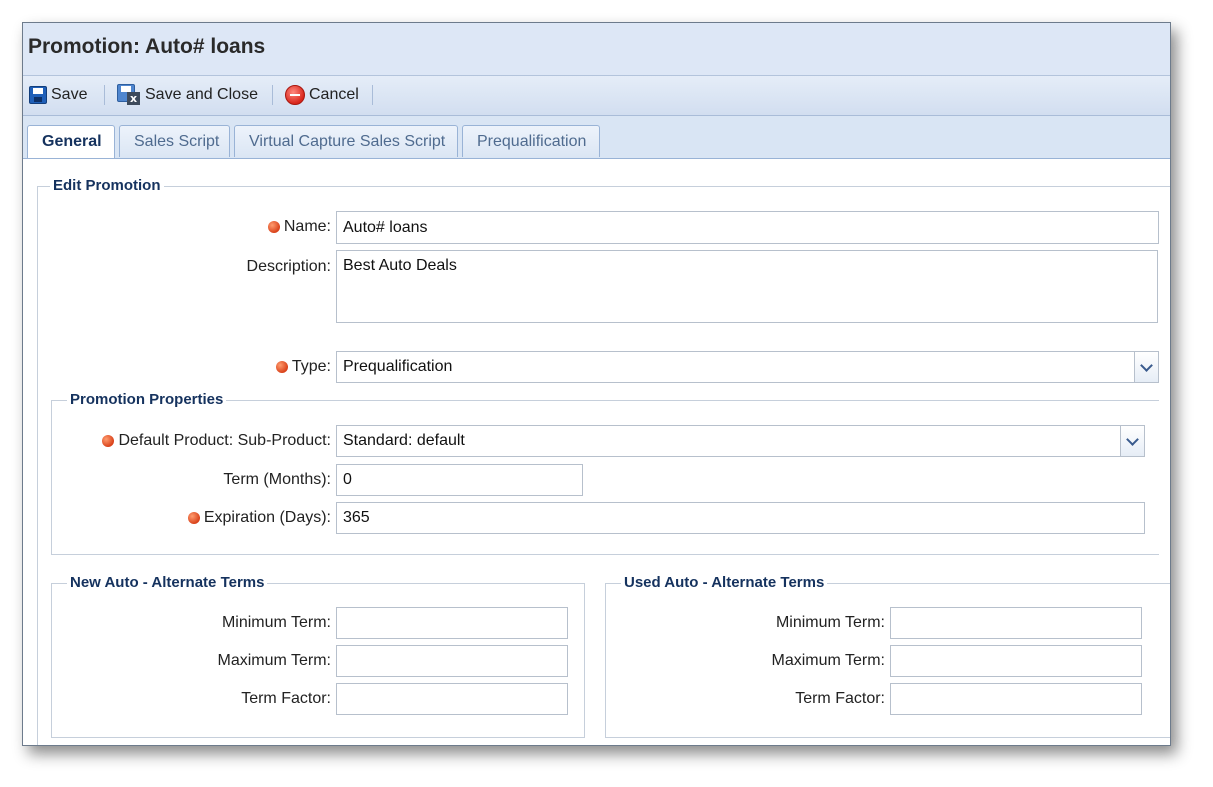 The height and width of the screenshot is (787, 1213). Describe the element at coordinates (276, 622) in the screenshot. I see `new-auto-minimum-term-label: Minimum Term:` at that location.